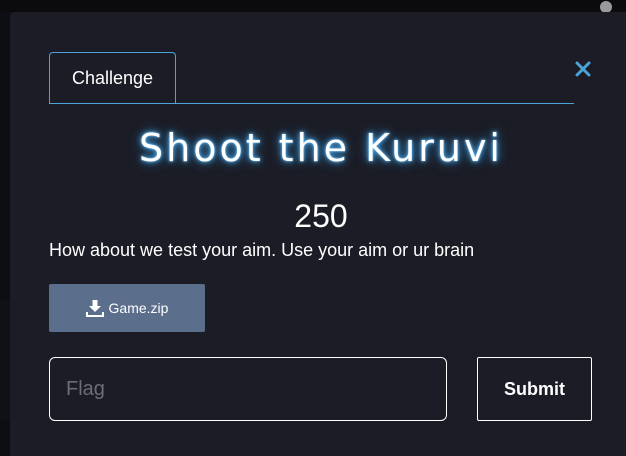  Describe the element at coordinates (321, 148) in the screenshot. I see `challenge-title: Shoot the Kuruvi` at that location.